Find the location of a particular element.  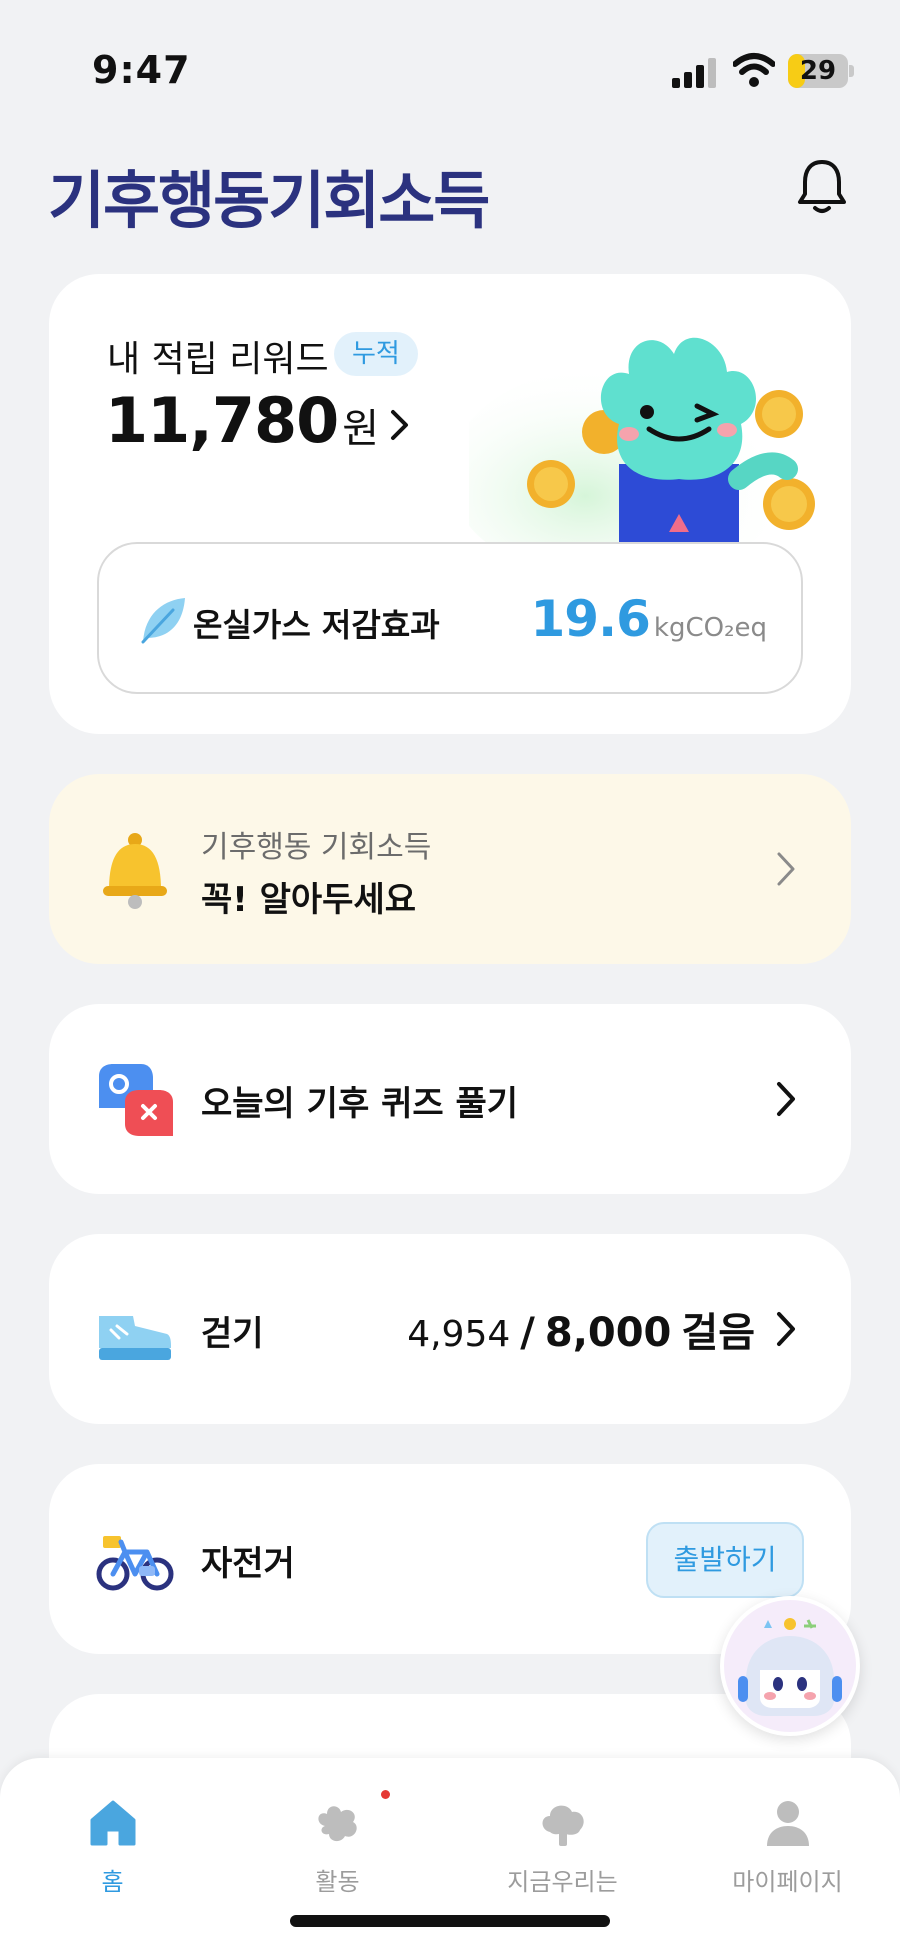

notice-card: 기후행동 기회소득 꼭! 알아두세요 is located at coordinates (450, 869).